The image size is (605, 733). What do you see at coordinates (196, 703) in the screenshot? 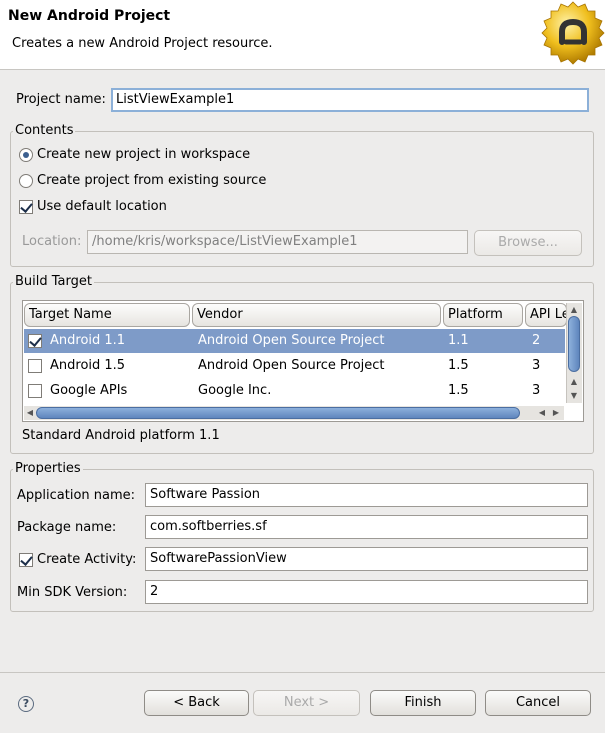
I see `back-button: < Back` at bounding box center [196, 703].